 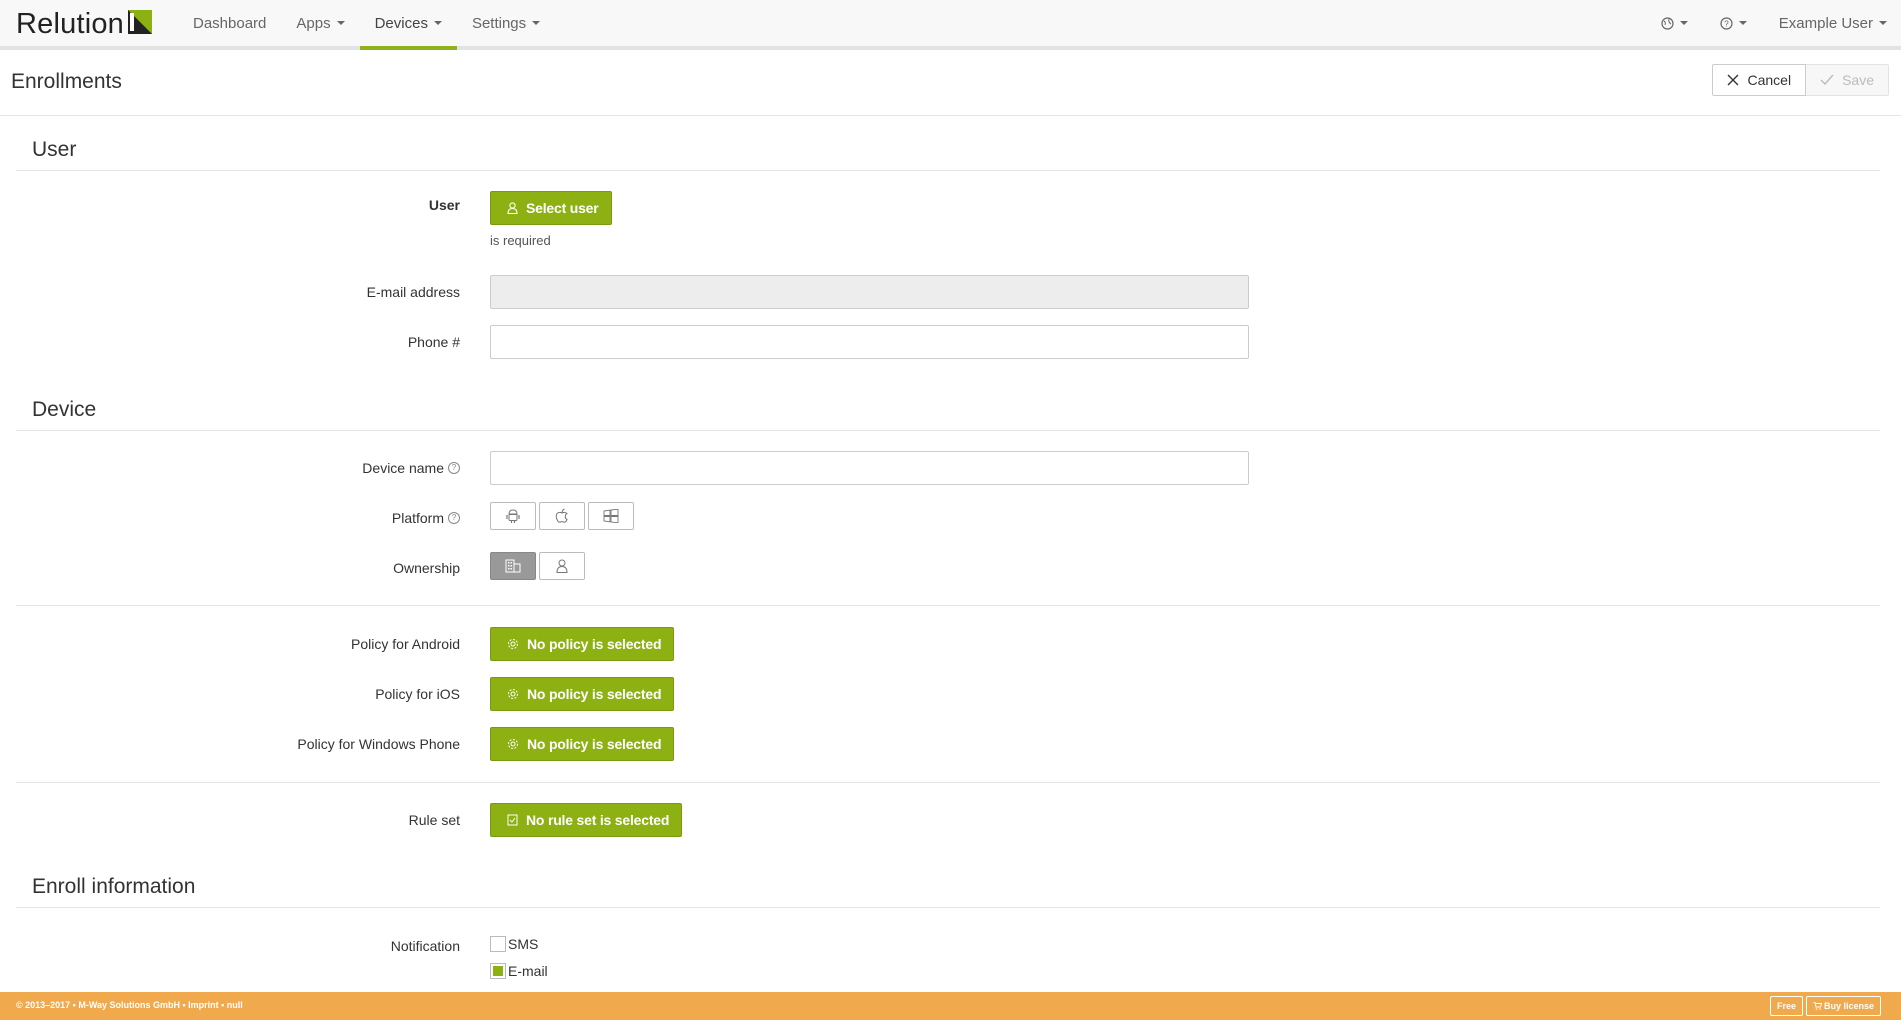 What do you see at coordinates (1817, 1006) in the screenshot?
I see `cart-icon` at bounding box center [1817, 1006].